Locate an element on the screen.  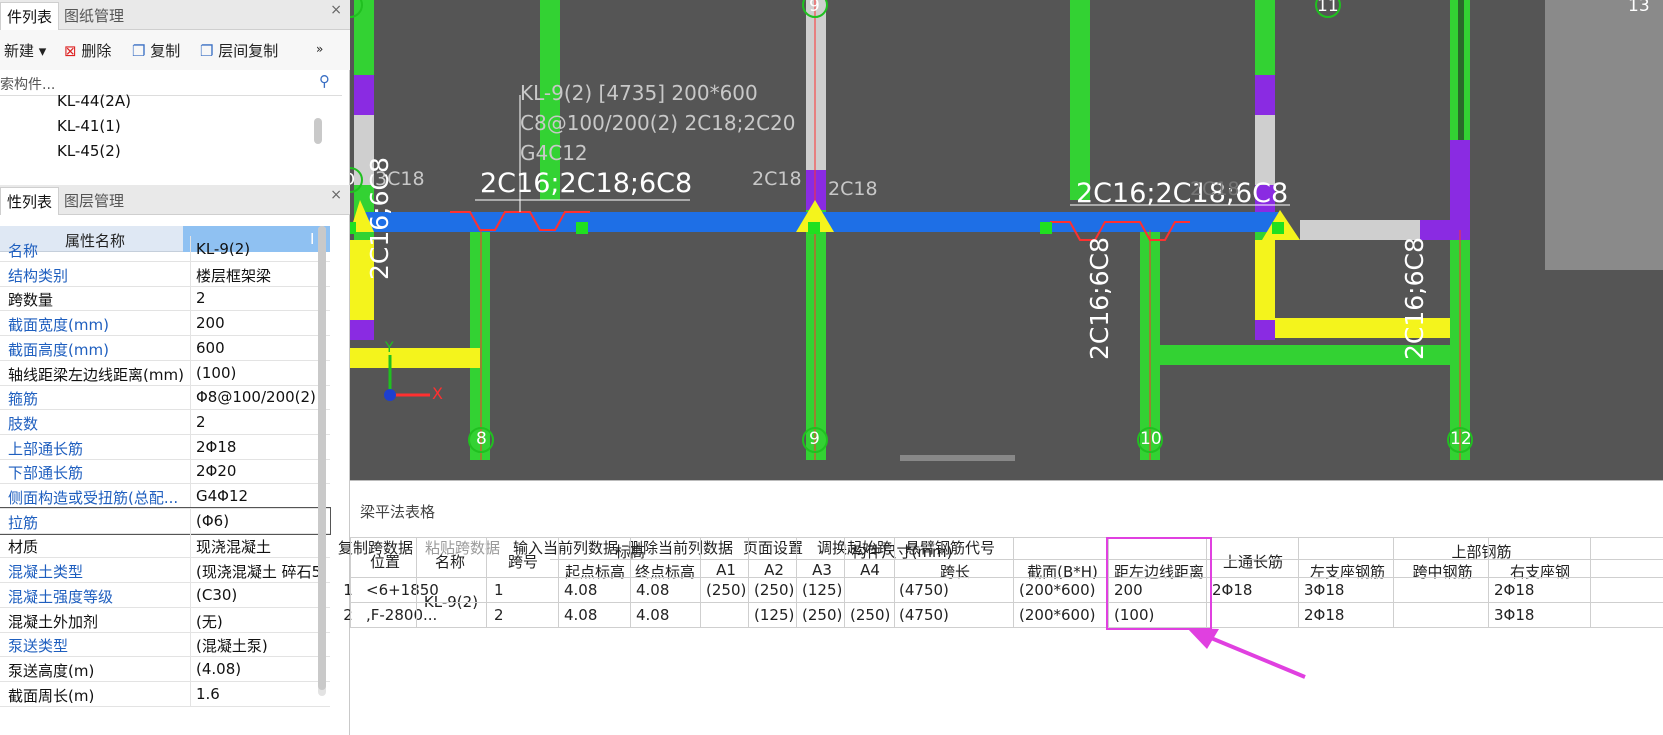
cell-position: <6+1850 is located at coordinates (400, 590).